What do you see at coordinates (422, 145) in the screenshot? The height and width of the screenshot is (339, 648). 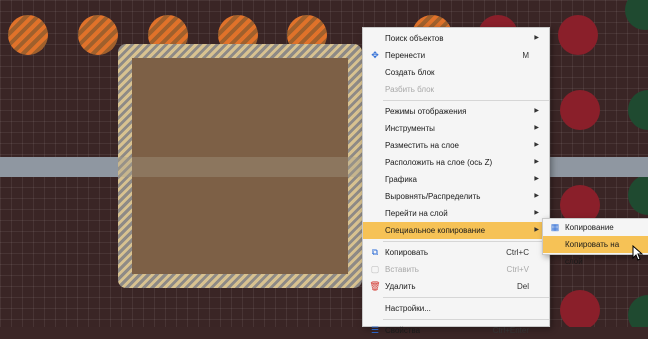 I see `menu-item-label: Разместить на слое` at bounding box center [422, 145].